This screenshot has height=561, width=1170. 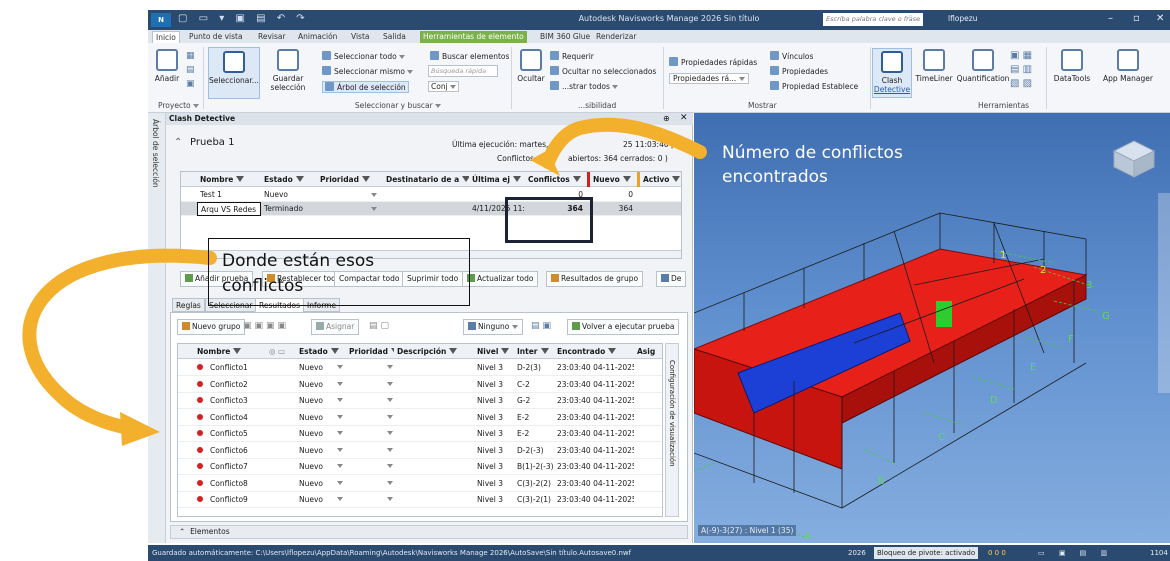 I want to click on arrow-to-count, so click(x=624, y=143).